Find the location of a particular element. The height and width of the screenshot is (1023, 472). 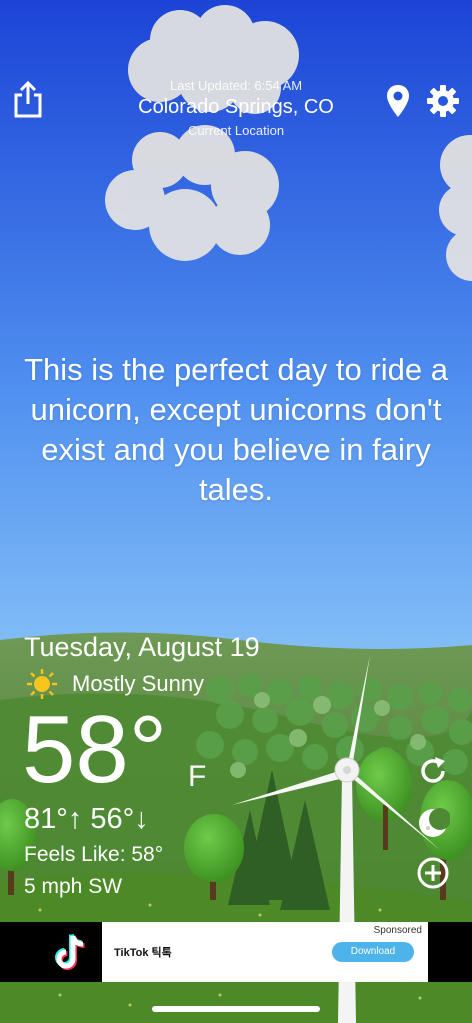

moon-button is located at coordinates (433, 823).